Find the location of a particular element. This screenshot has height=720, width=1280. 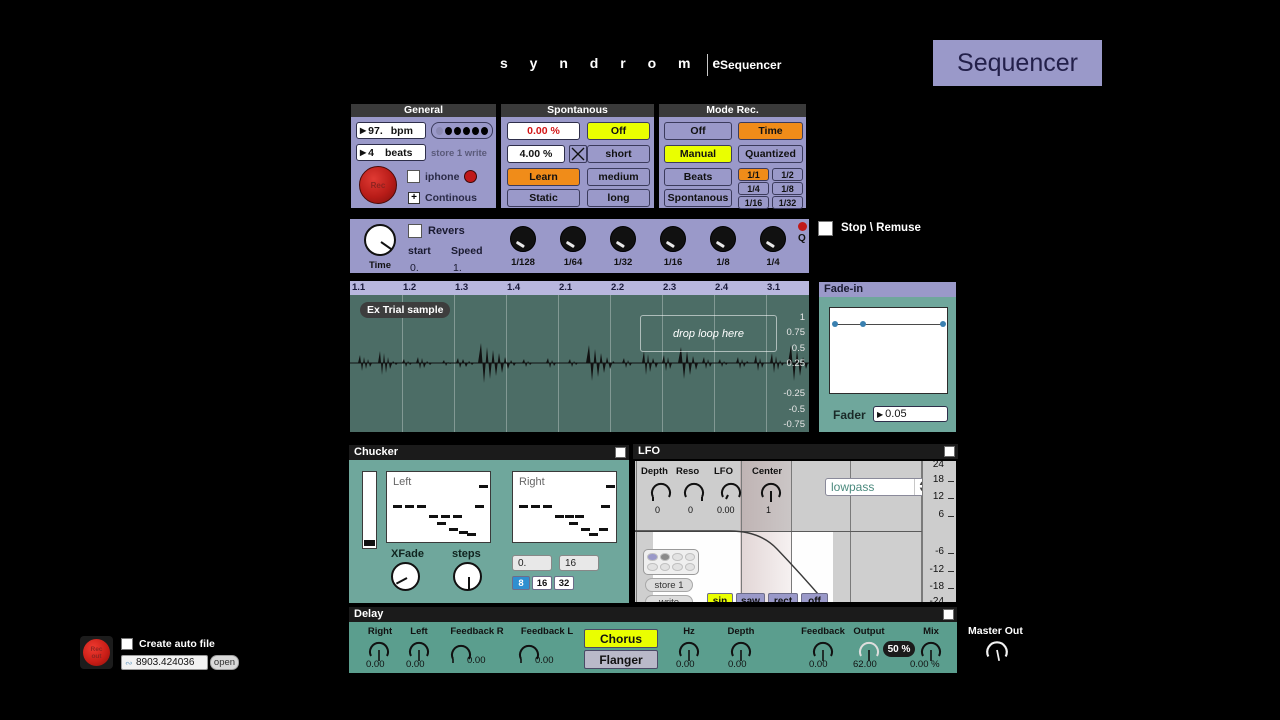

db-tick is located at coordinates (951, 588).